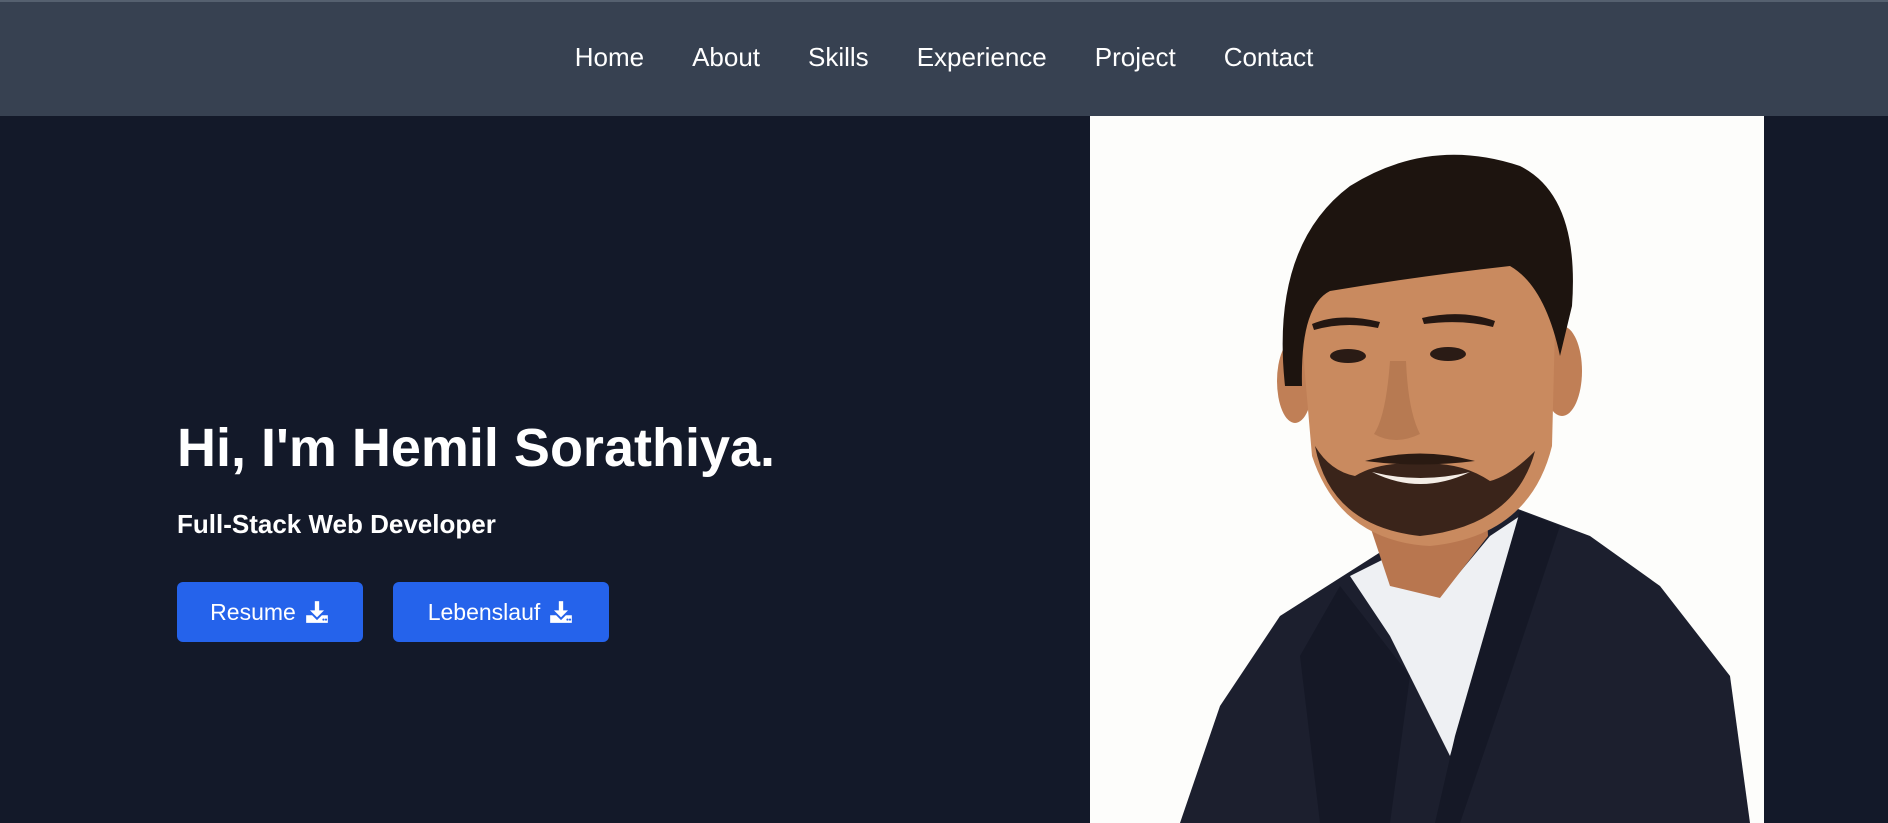  I want to click on nav-link-project: Project, so click(1135, 57).